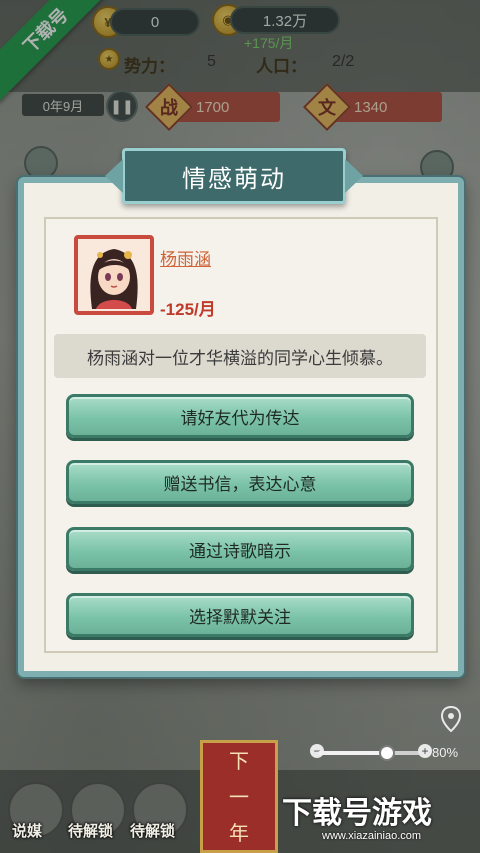  What do you see at coordinates (240, 482) in the screenshot?
I see `option-send-letter-button: 赠送书信，表达心意` at bounding box center [240, 482].